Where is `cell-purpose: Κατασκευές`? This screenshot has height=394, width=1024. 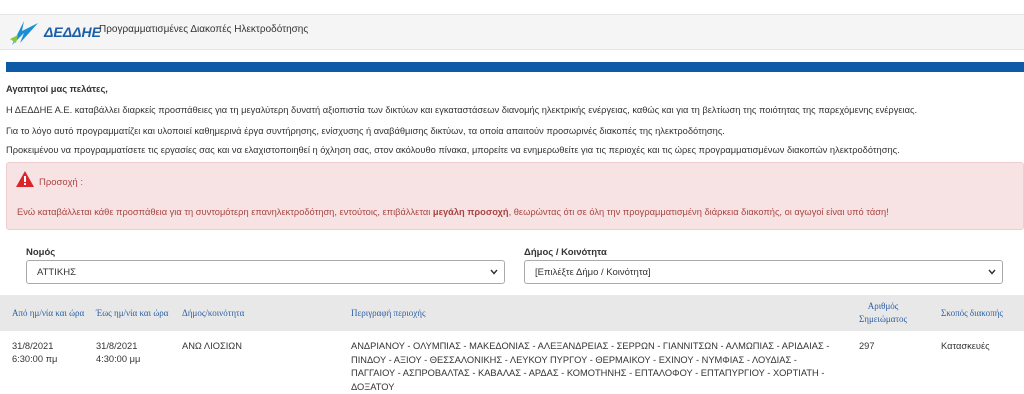 cell-purpose: Κατασκευές is located at coordinates (965, 346).